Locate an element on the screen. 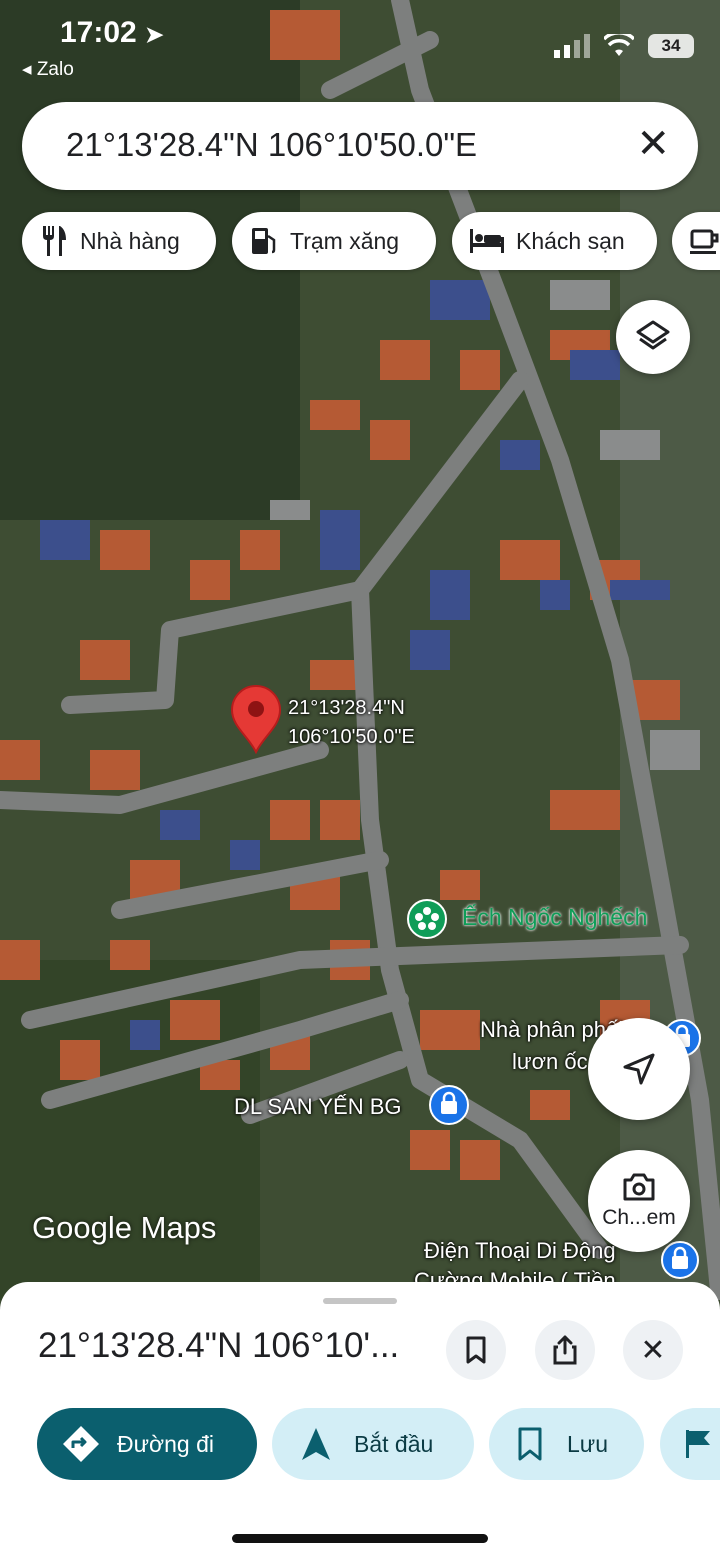 The image size is (720, 1559). clear-search-button: ✕ is located at coordinates (653, 144).